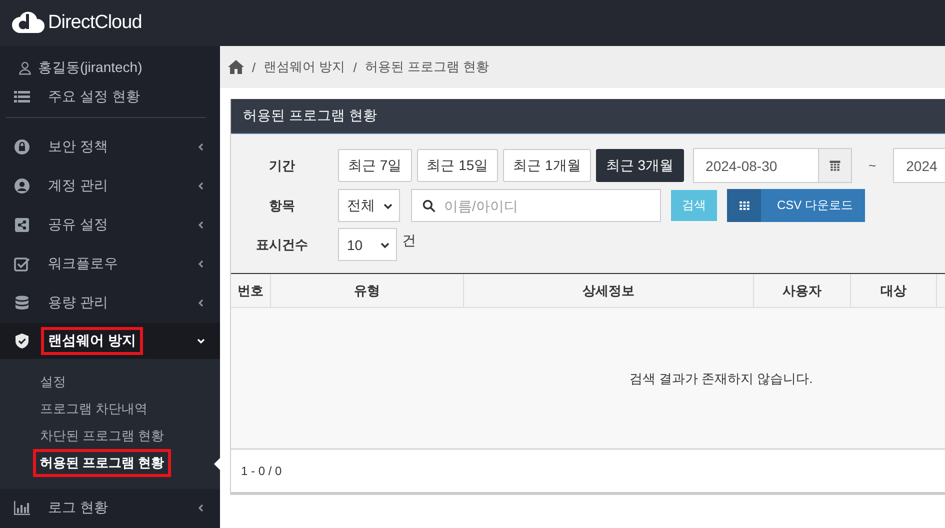 The image size is (945, 528). I want to click on checkbox-icon, so click(22, 264).